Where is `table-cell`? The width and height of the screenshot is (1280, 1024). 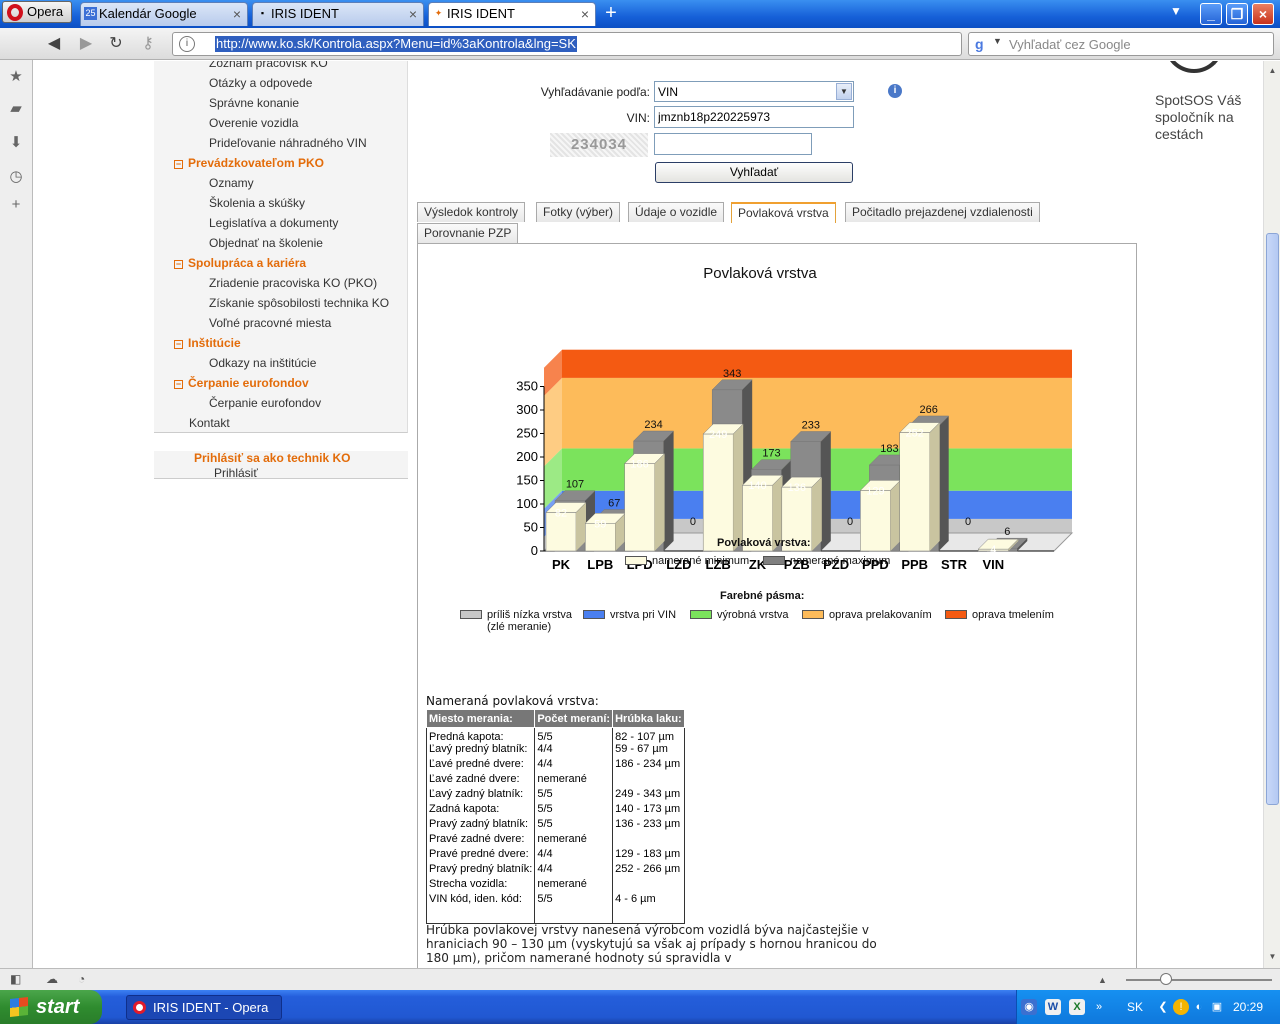
table-cell is located at coordinates (648, 840).